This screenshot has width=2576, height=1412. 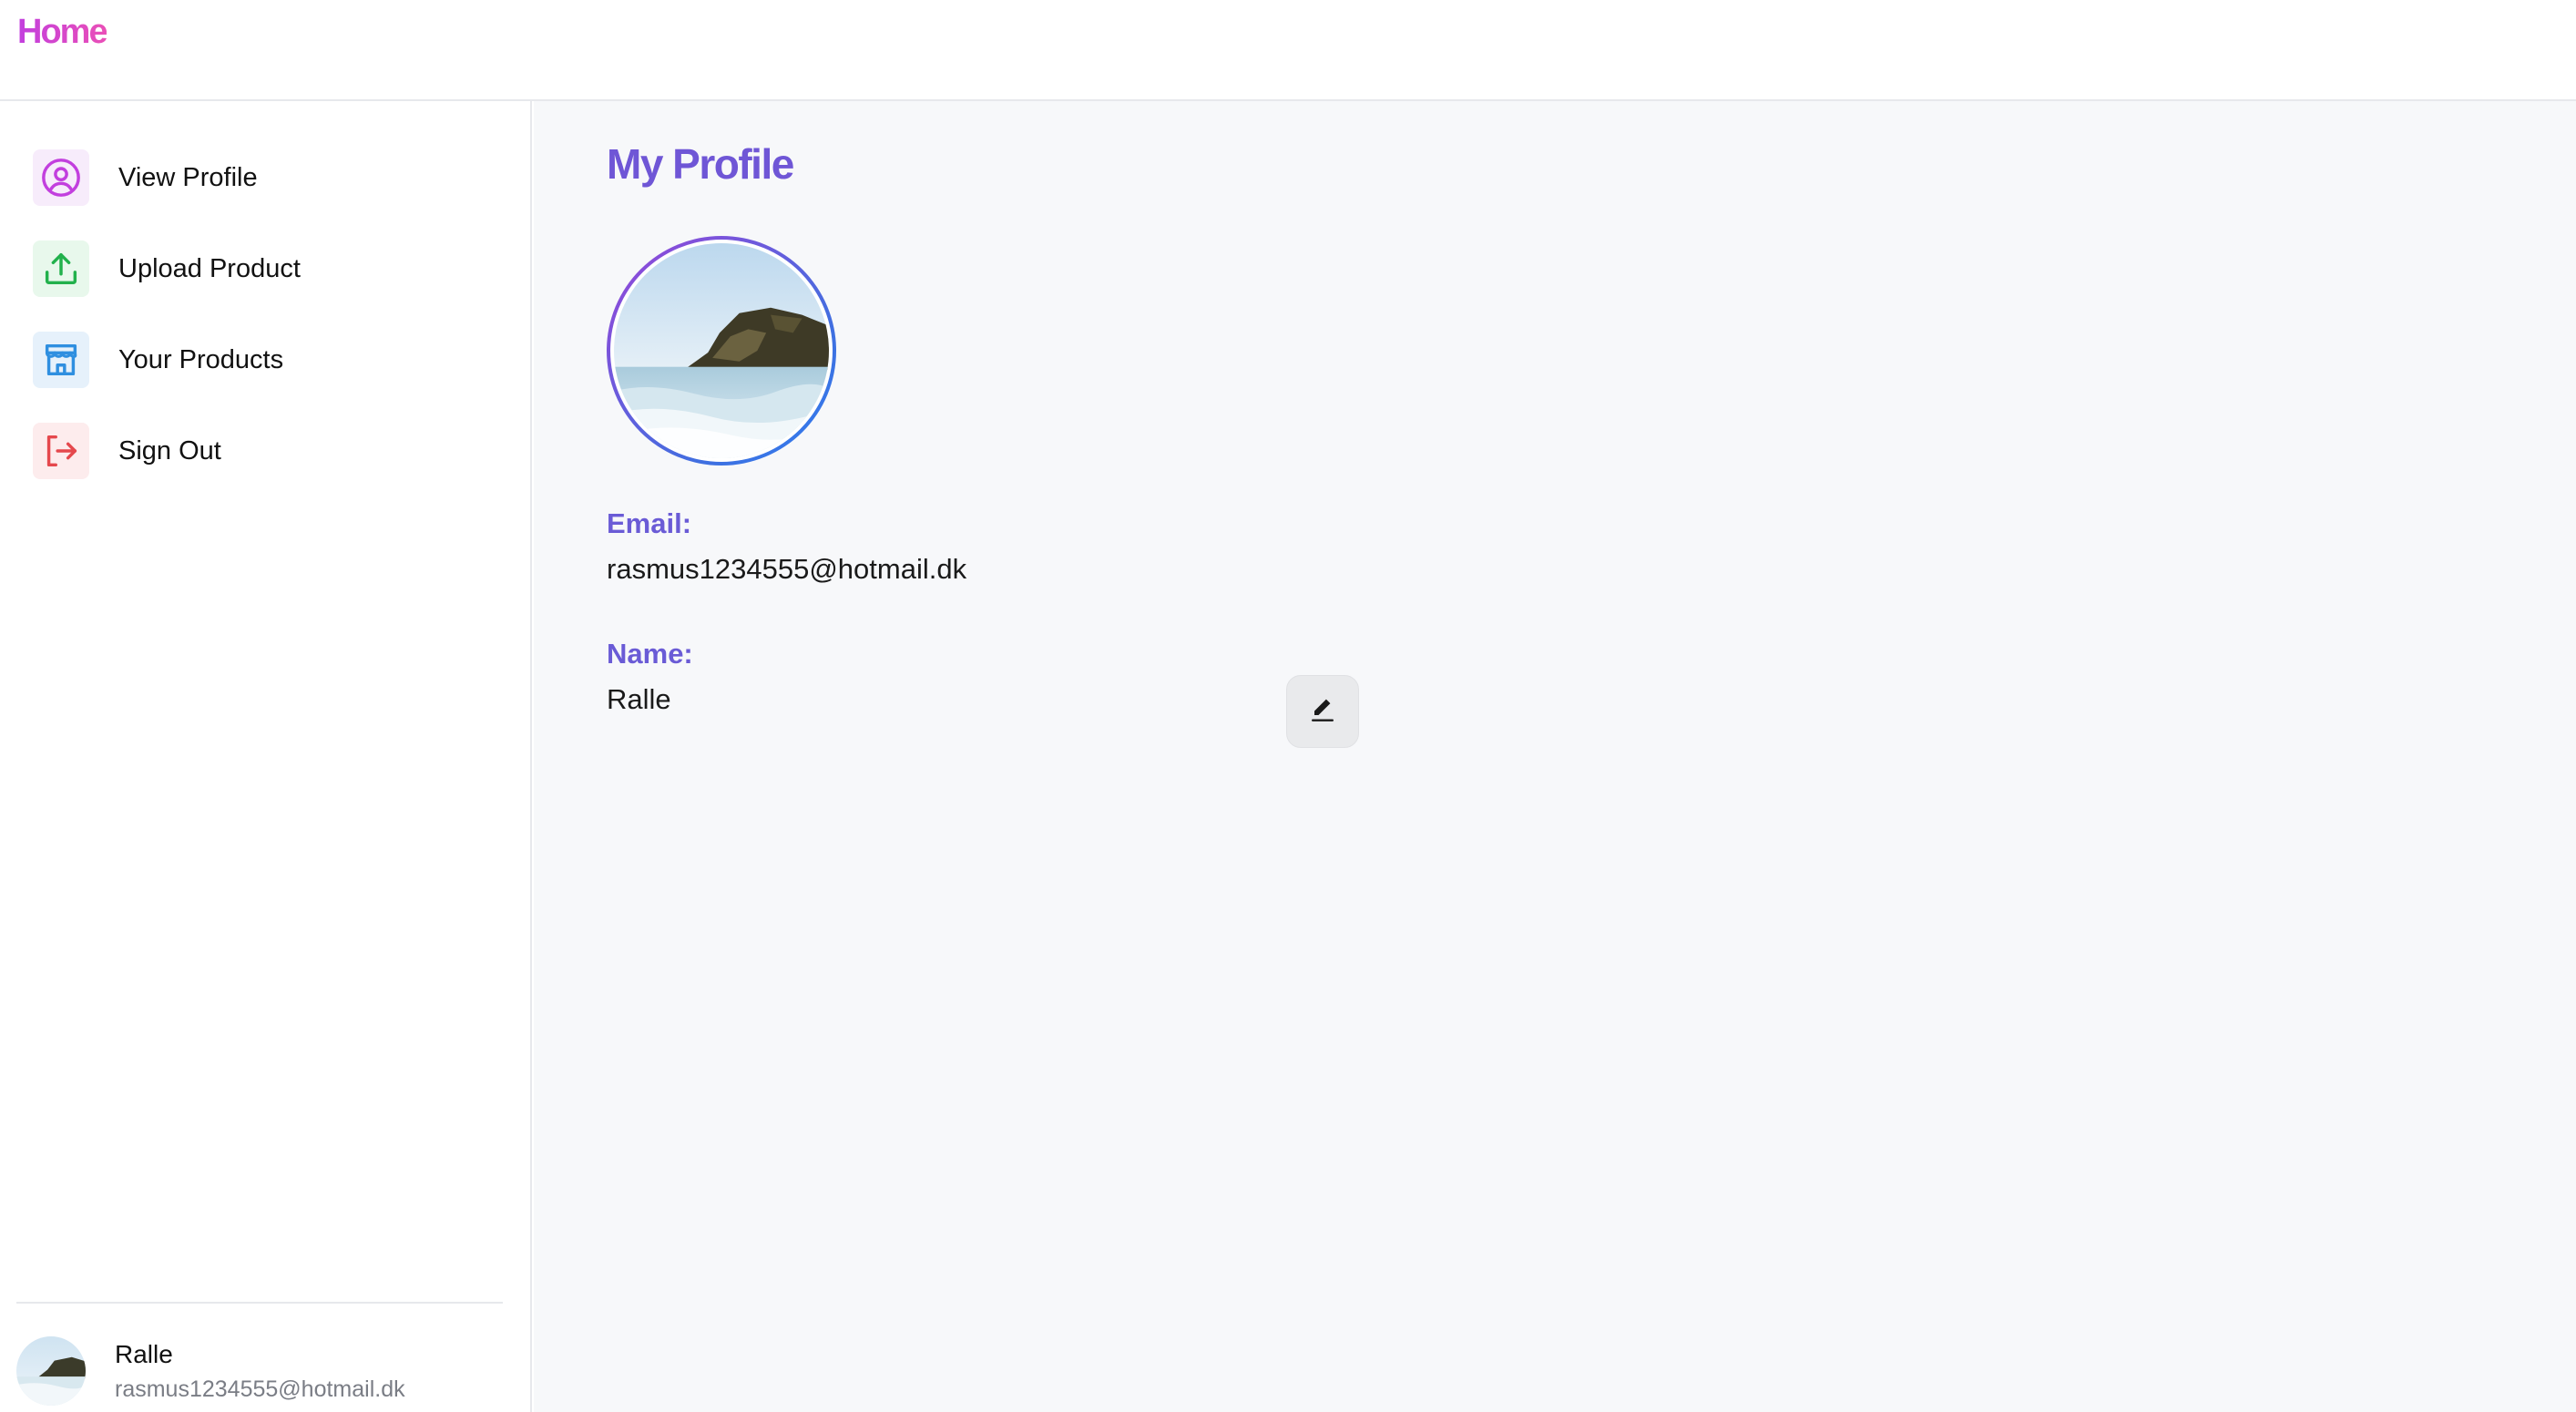 What do you see at coordinates (62, 33) in the screenshot?
I see `home-link: Home` at bounding box center [62, 33].